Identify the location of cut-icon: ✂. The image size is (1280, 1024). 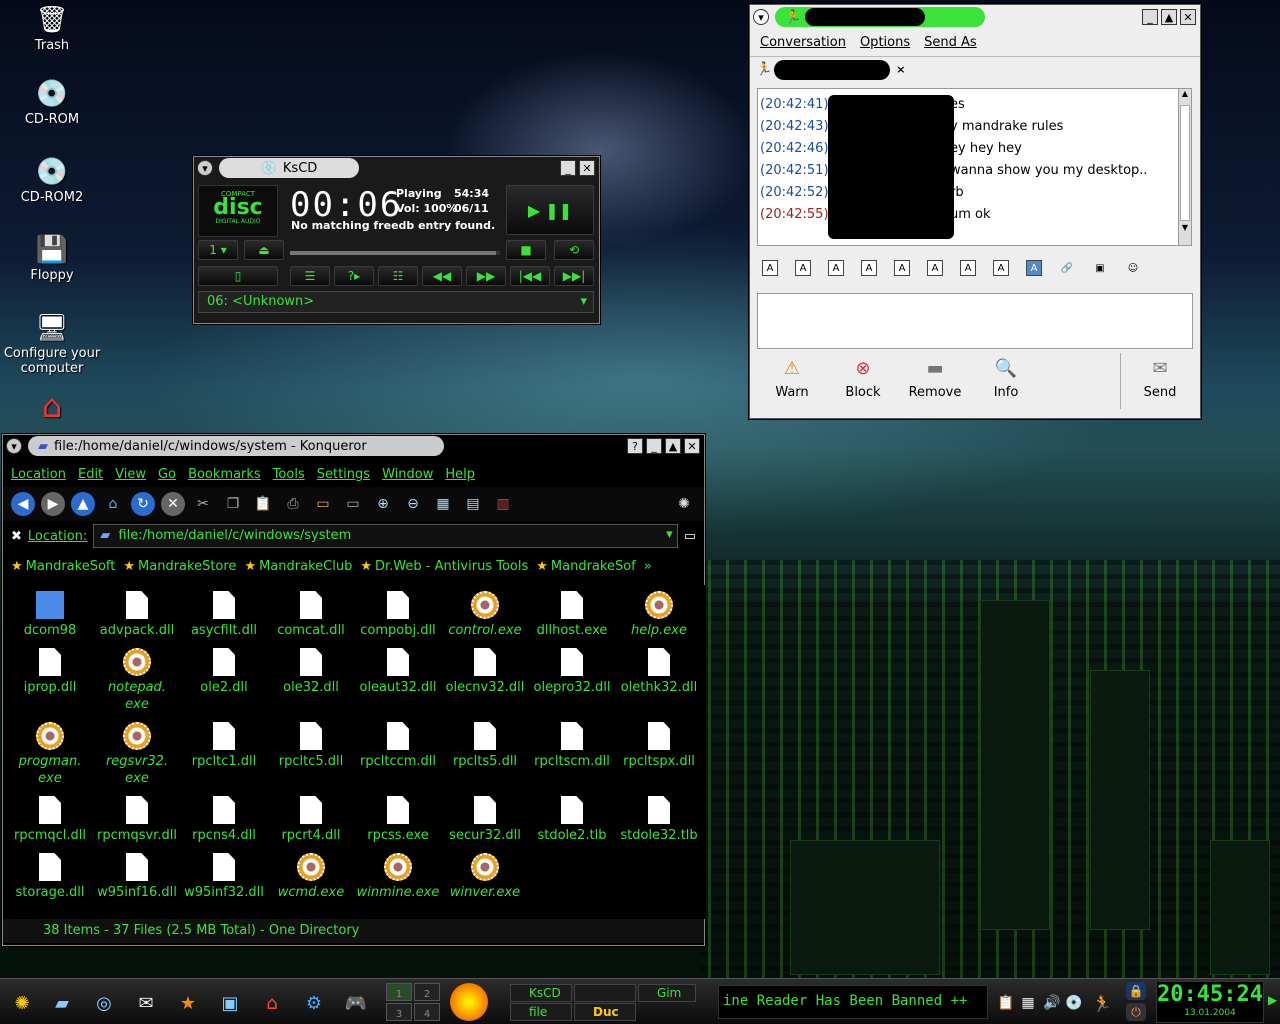
(203, 504).